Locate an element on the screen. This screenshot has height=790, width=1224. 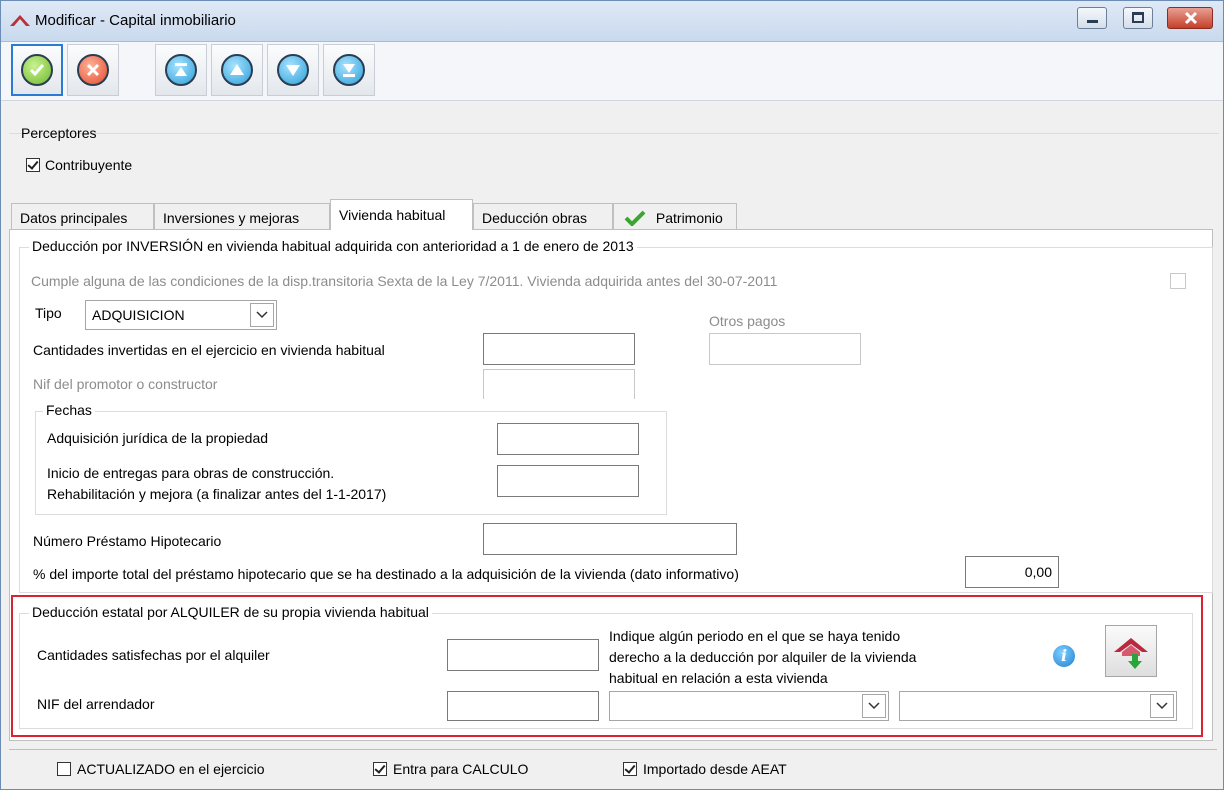
periodo-text-line3: habitual en relación a esta vivienda is located at coordinates (718, 678).